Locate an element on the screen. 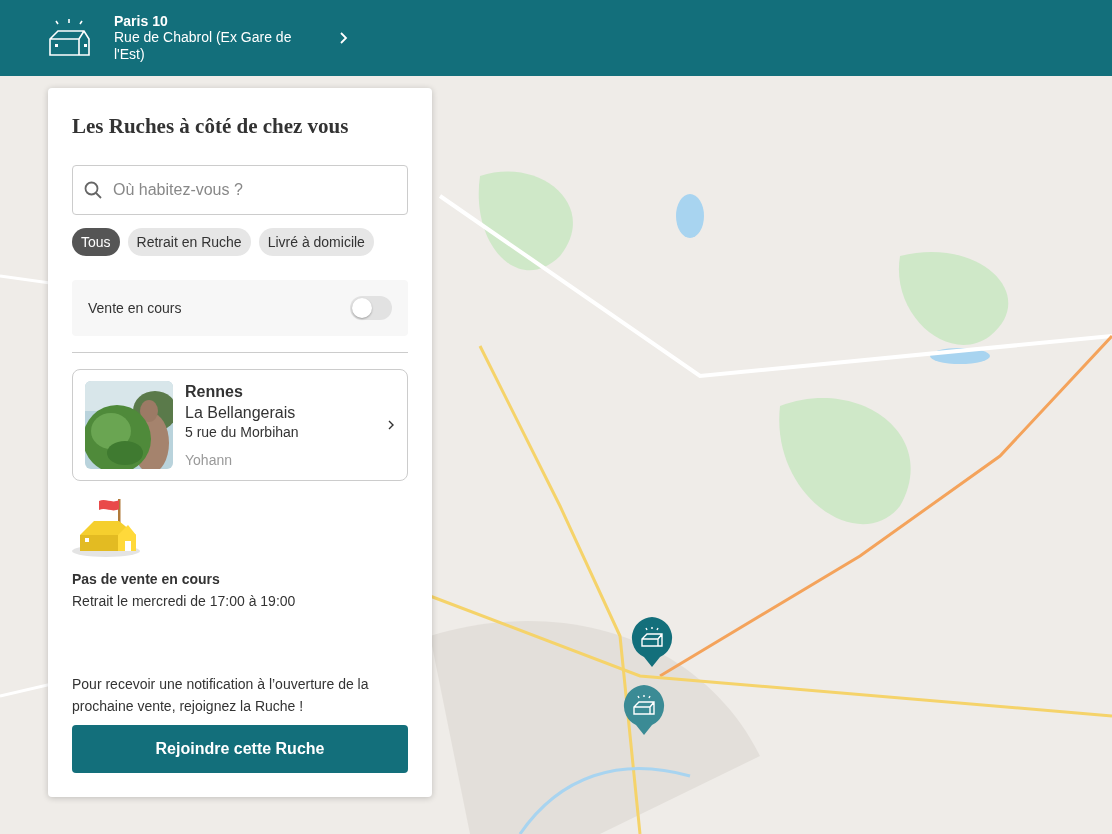 The height and width of the screenshot is (834, 1112). house-icon is located at coordinates (69, 38).